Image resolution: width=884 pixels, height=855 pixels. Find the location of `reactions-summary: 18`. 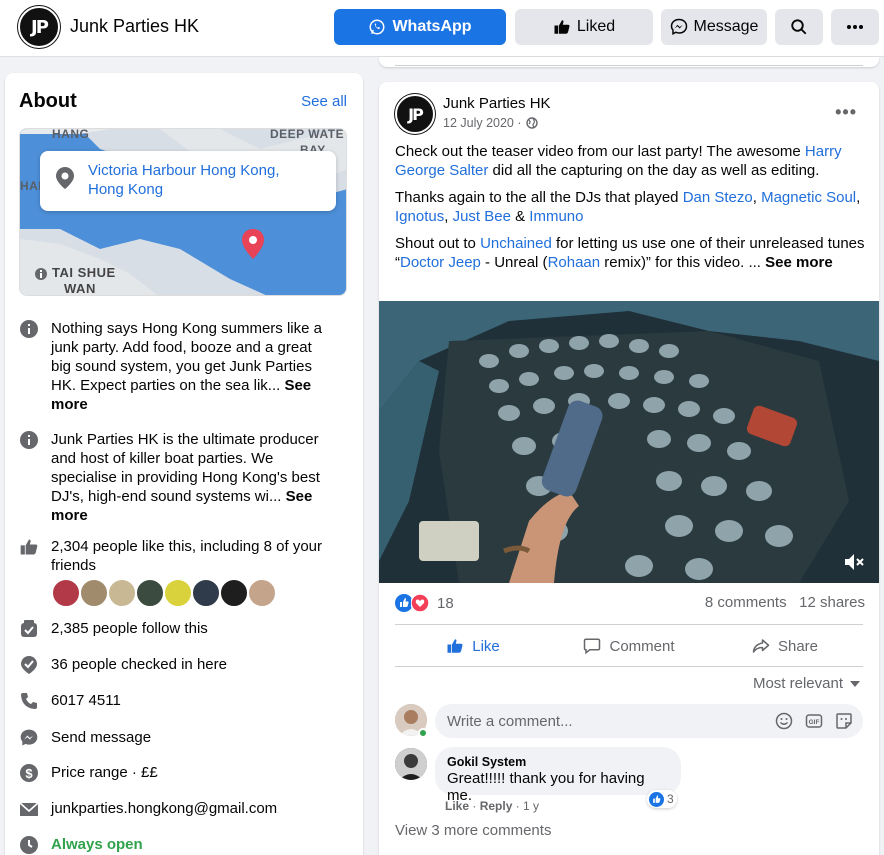

reactions-summary: 18 is located at coordinates (424, 603).